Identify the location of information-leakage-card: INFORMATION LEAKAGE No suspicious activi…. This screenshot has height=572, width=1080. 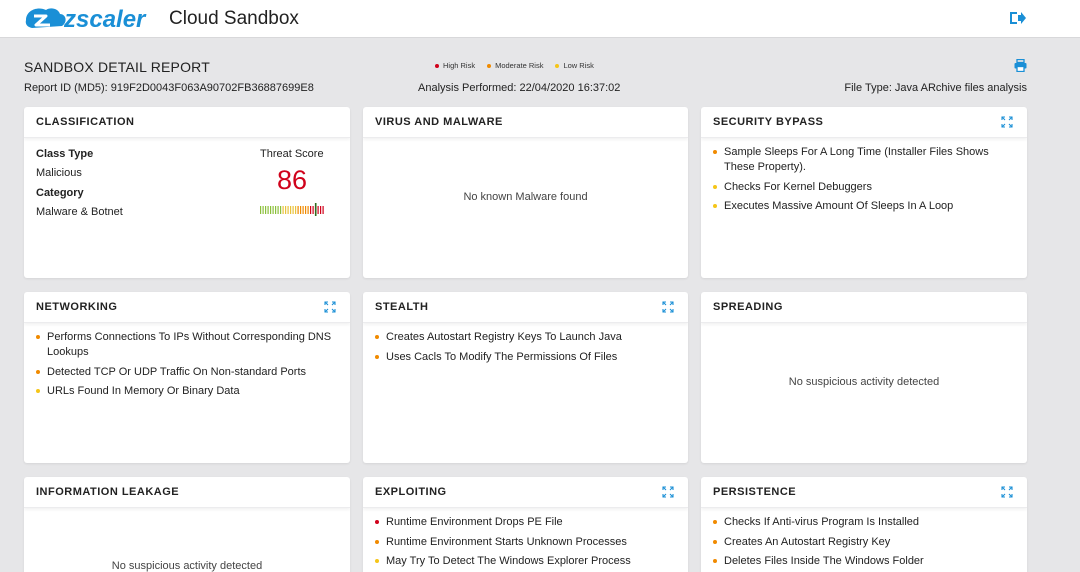
(187, 524).